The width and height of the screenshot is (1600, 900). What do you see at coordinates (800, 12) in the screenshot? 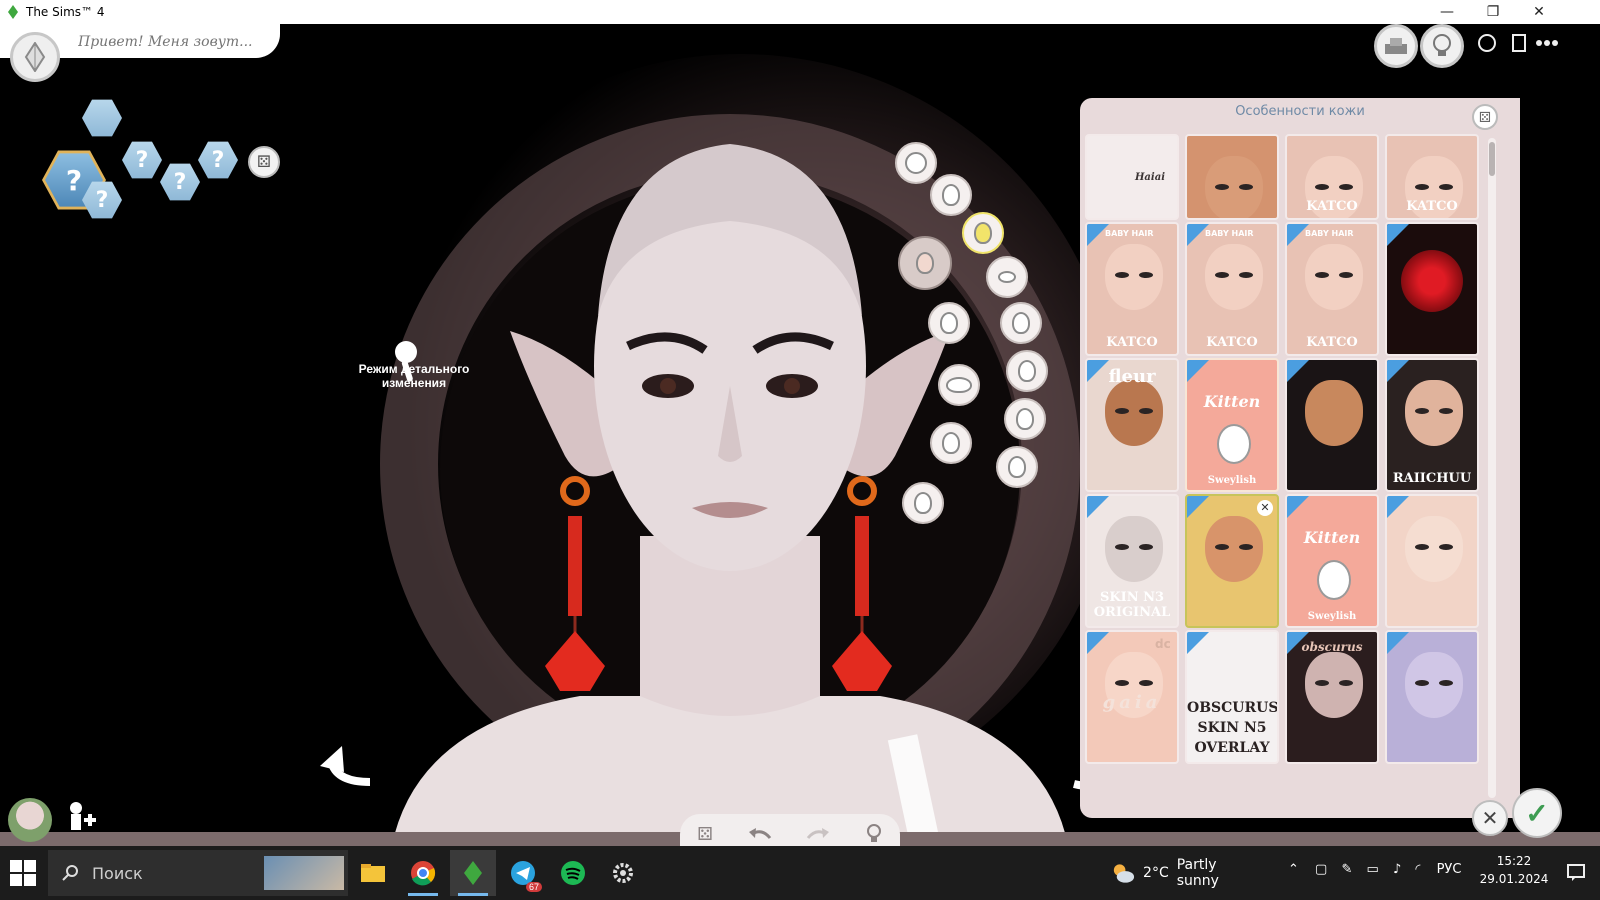
I see `window-title-bar: The Sims™ 4 — ❐ ✕` at bounding box center [800, 12].